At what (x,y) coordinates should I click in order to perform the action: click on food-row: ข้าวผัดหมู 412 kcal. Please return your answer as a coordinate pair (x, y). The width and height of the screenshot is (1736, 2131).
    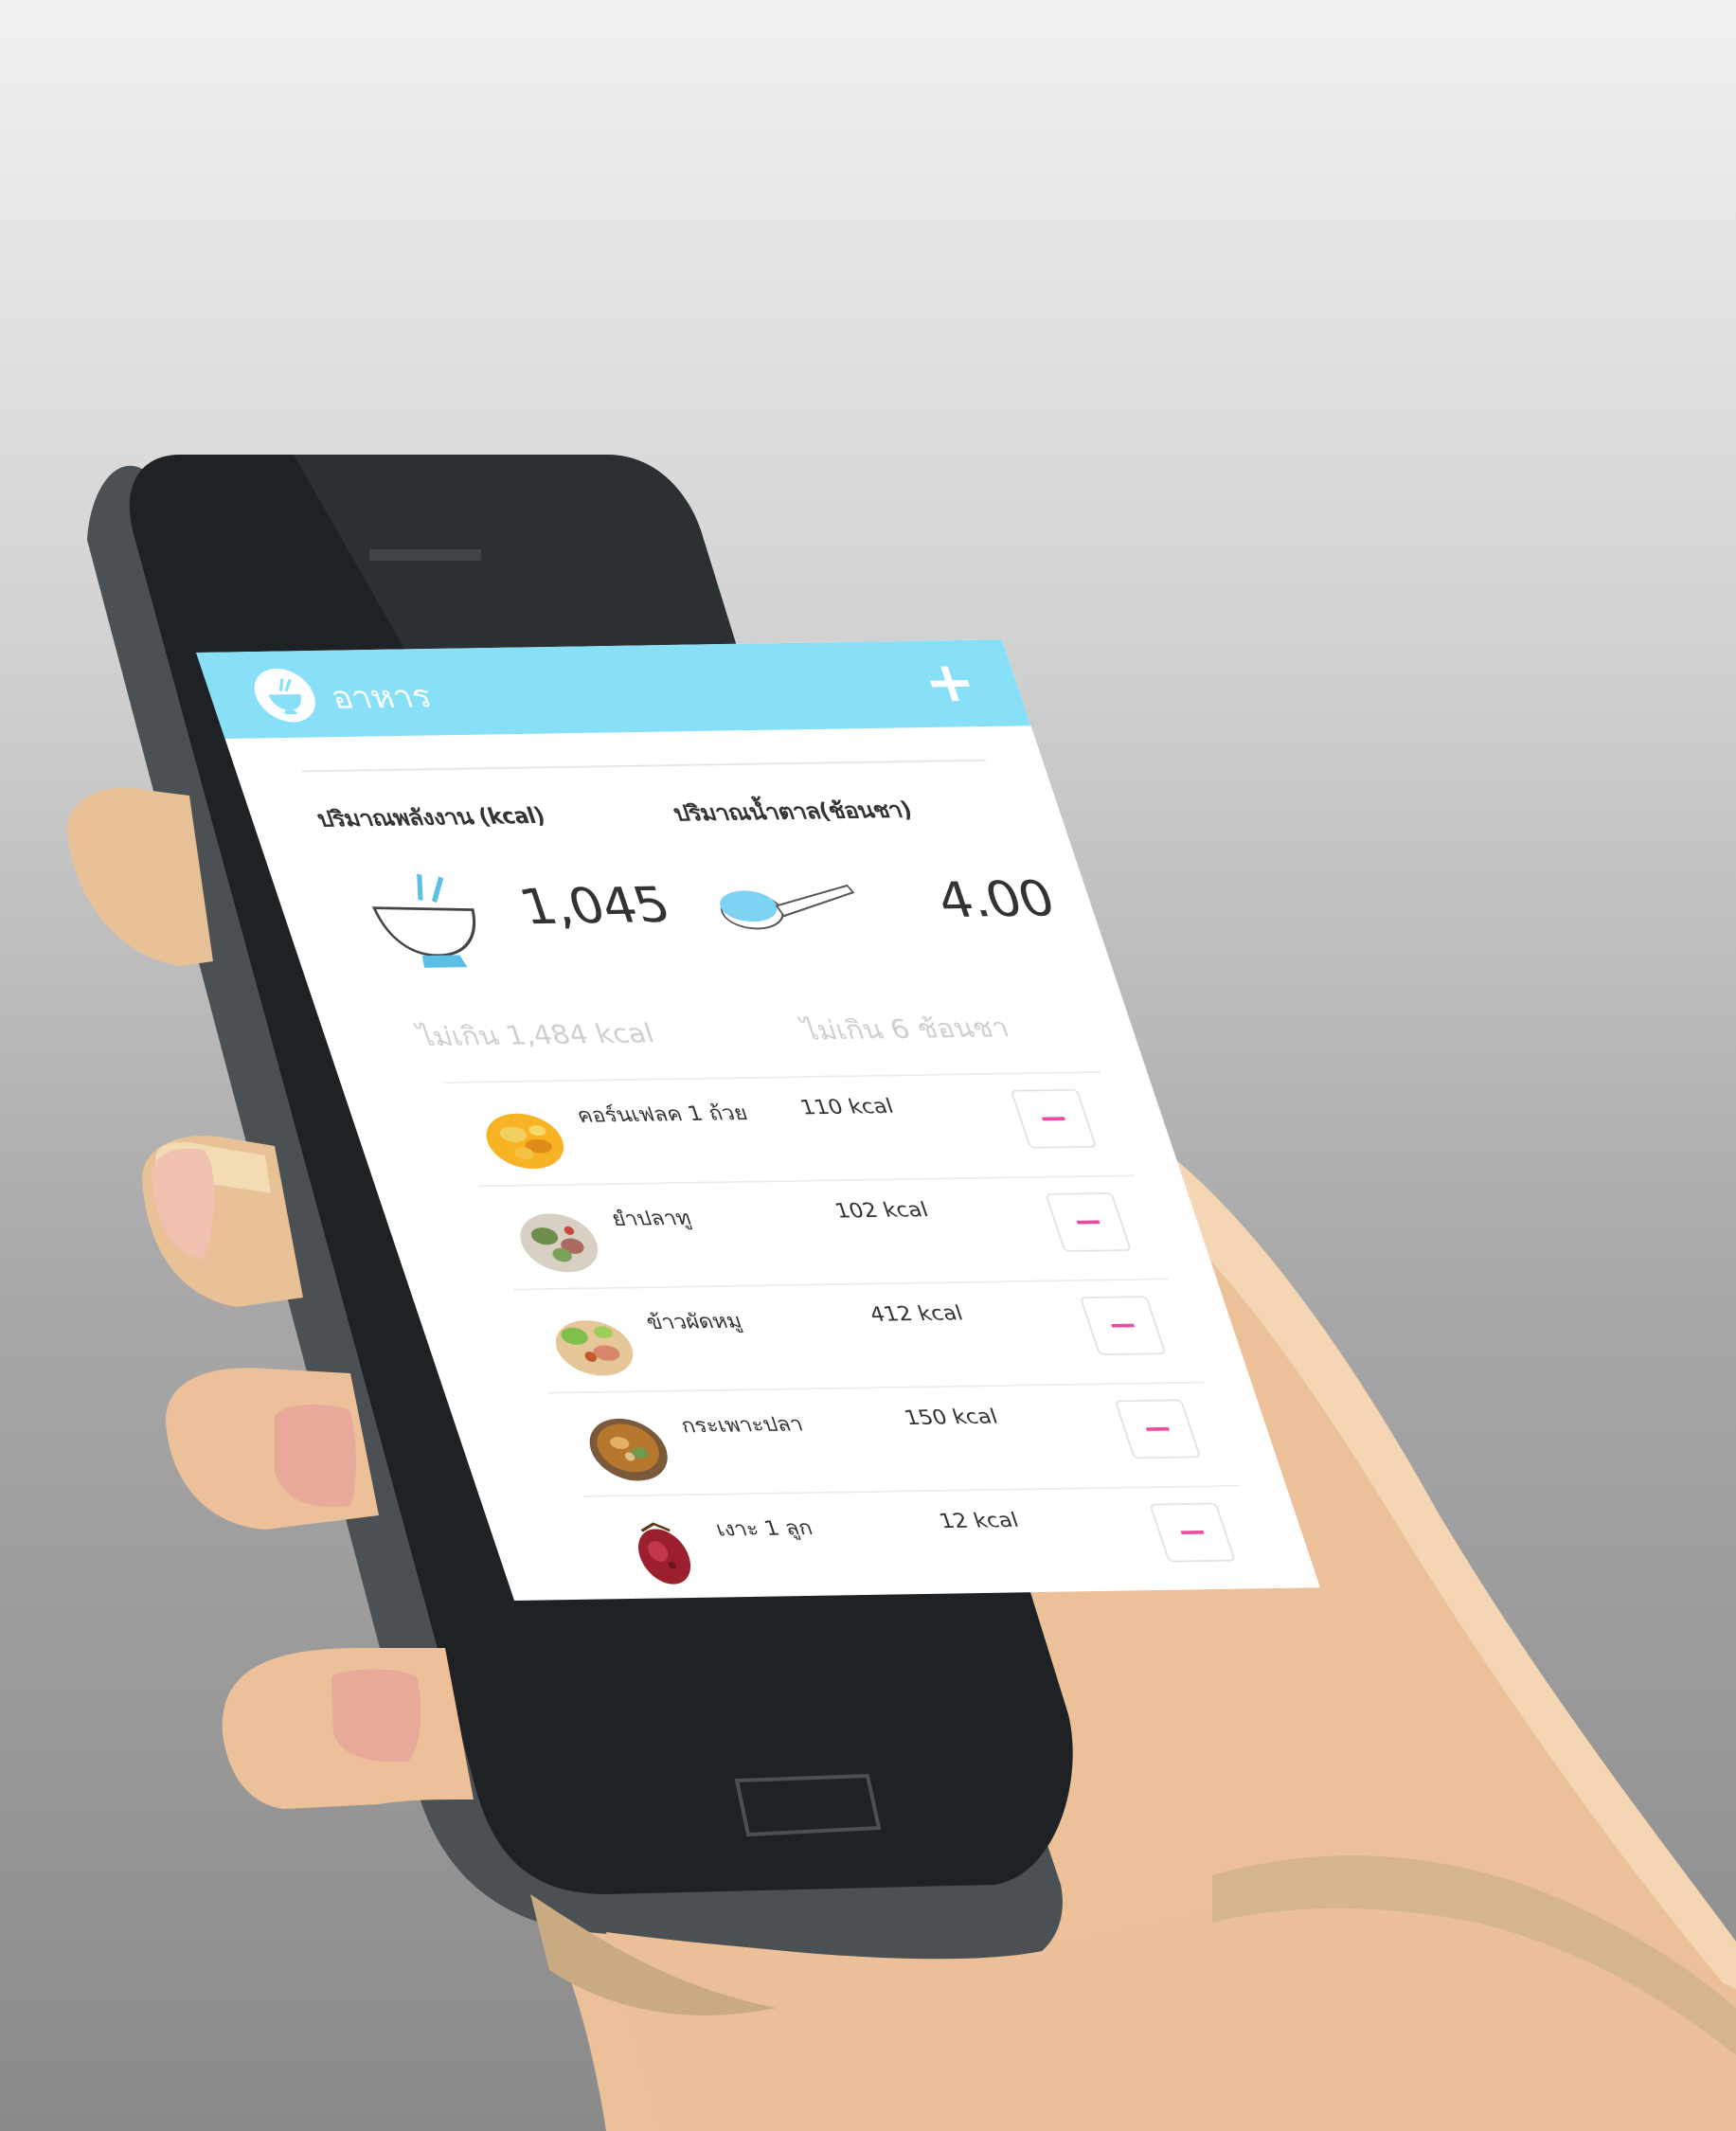
    Looking at the image, I should click on (858, 1335).